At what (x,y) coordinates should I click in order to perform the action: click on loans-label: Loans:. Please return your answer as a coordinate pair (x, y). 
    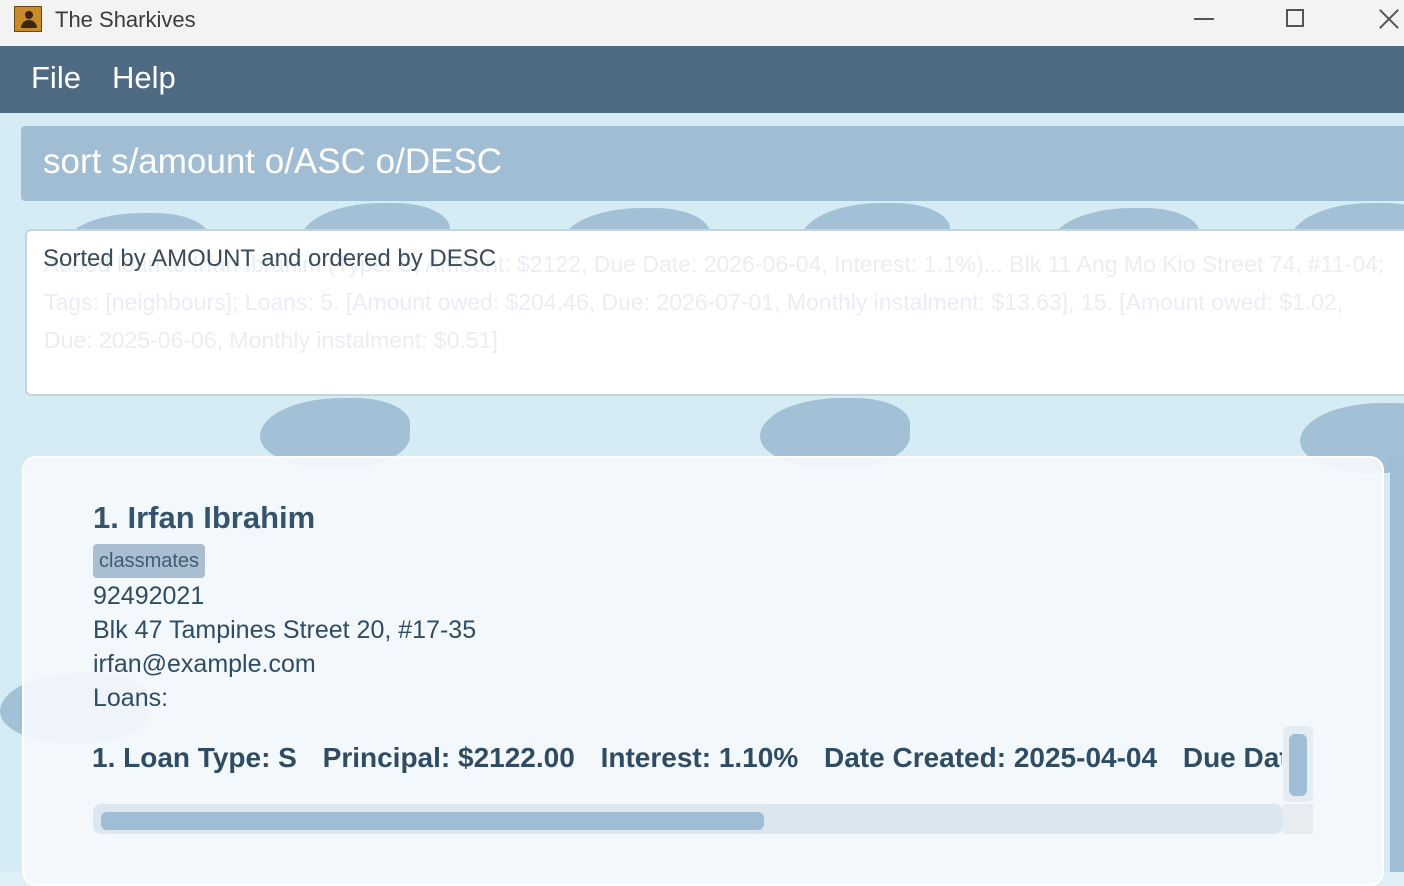
    Looking at the image, I should click on (131, 698).